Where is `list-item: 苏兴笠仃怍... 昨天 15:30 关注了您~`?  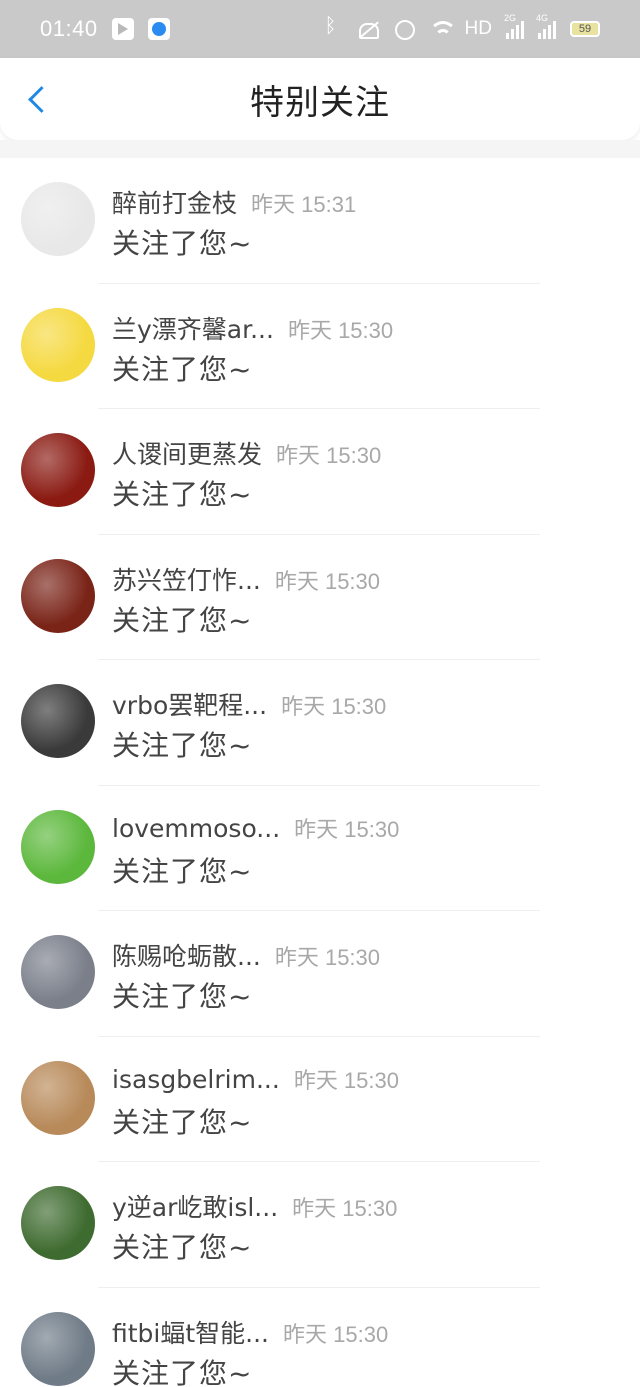
list-item: 苏兴笠仃怍... 昨天 15:30 关注了您~ is located at coordinates (320, 597).